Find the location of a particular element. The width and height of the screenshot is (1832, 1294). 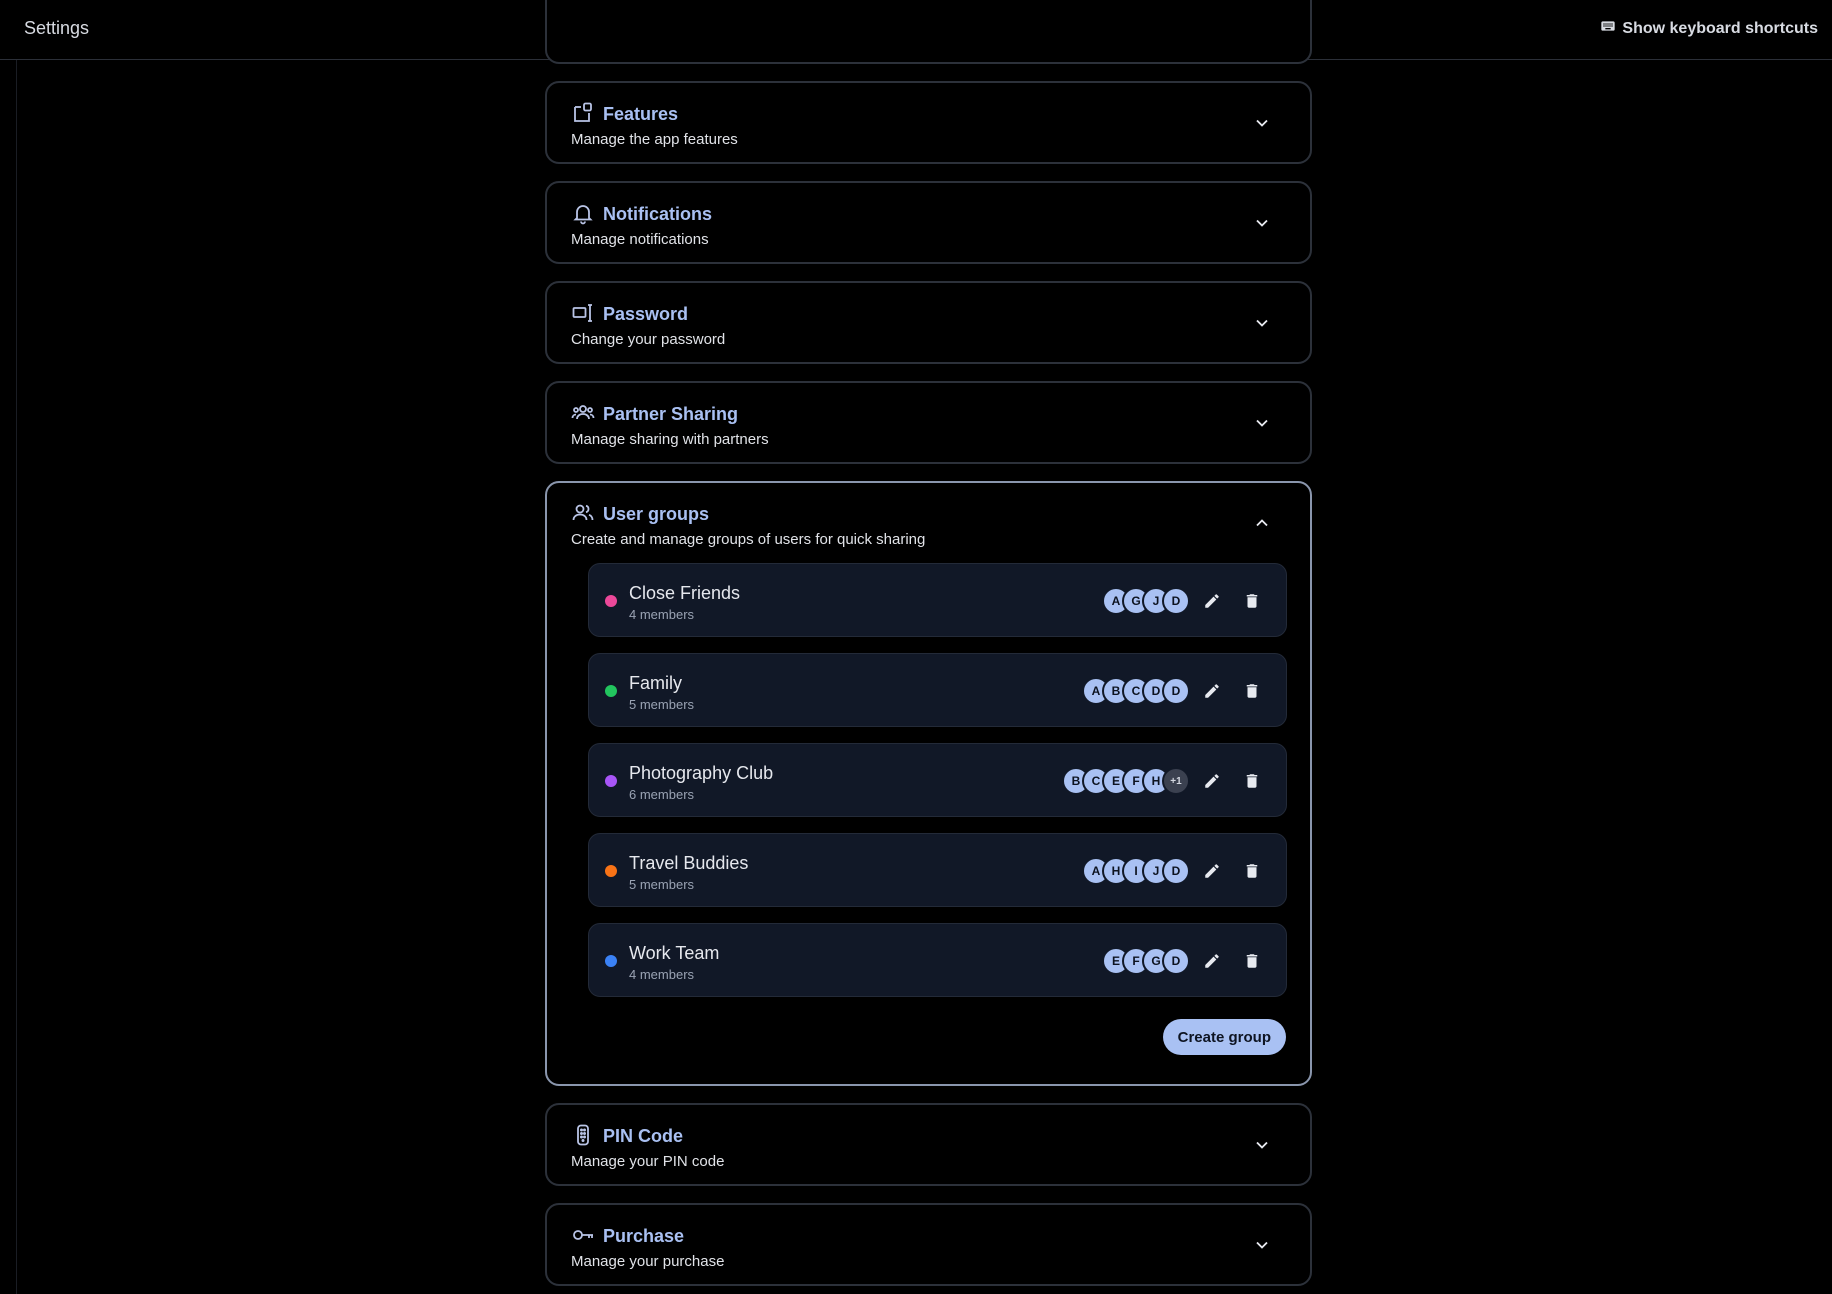

users-icon is located at coordinates (583, 513).